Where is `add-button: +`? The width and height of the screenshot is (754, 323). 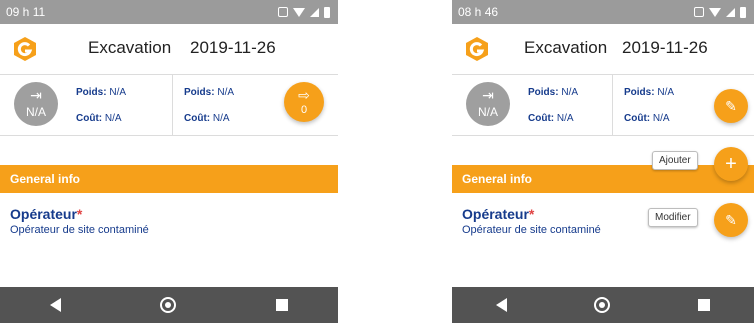
add-button: + is located at coordinates (731, 164).